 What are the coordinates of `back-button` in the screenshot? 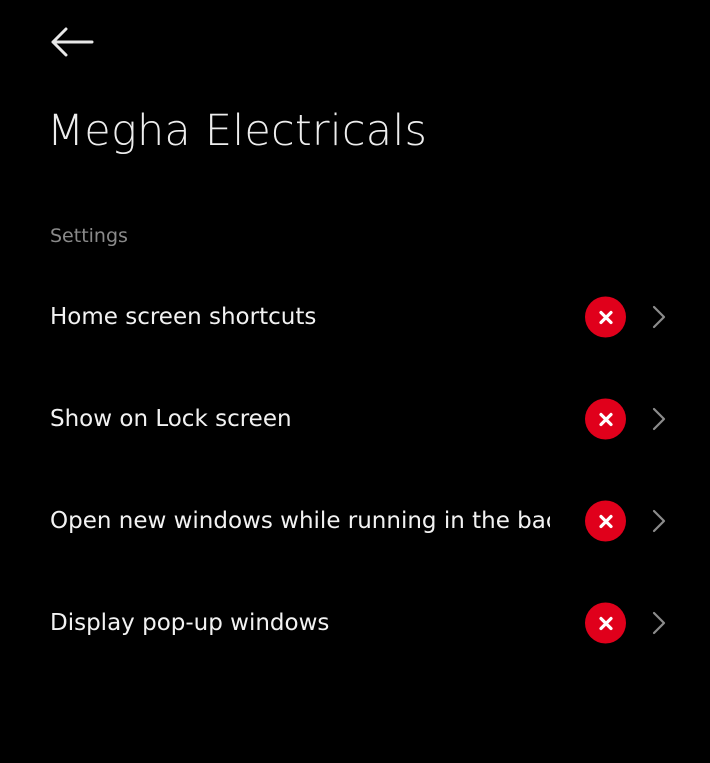 It's located at (73, 44).